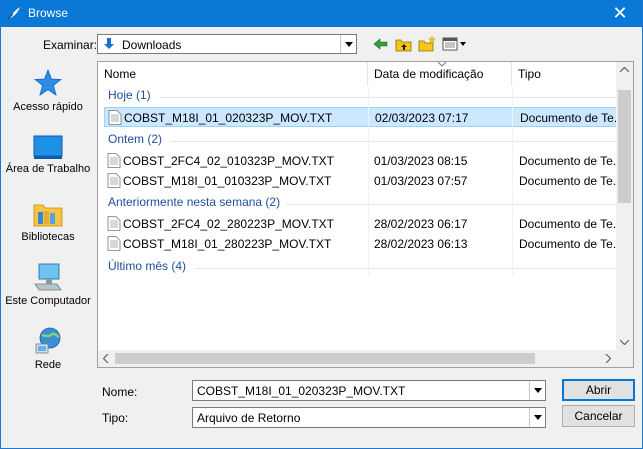  Describe the element at coordinates (421, 161) in the screenshot. I see `file-date: 01/03/2023 08:15` at that location.